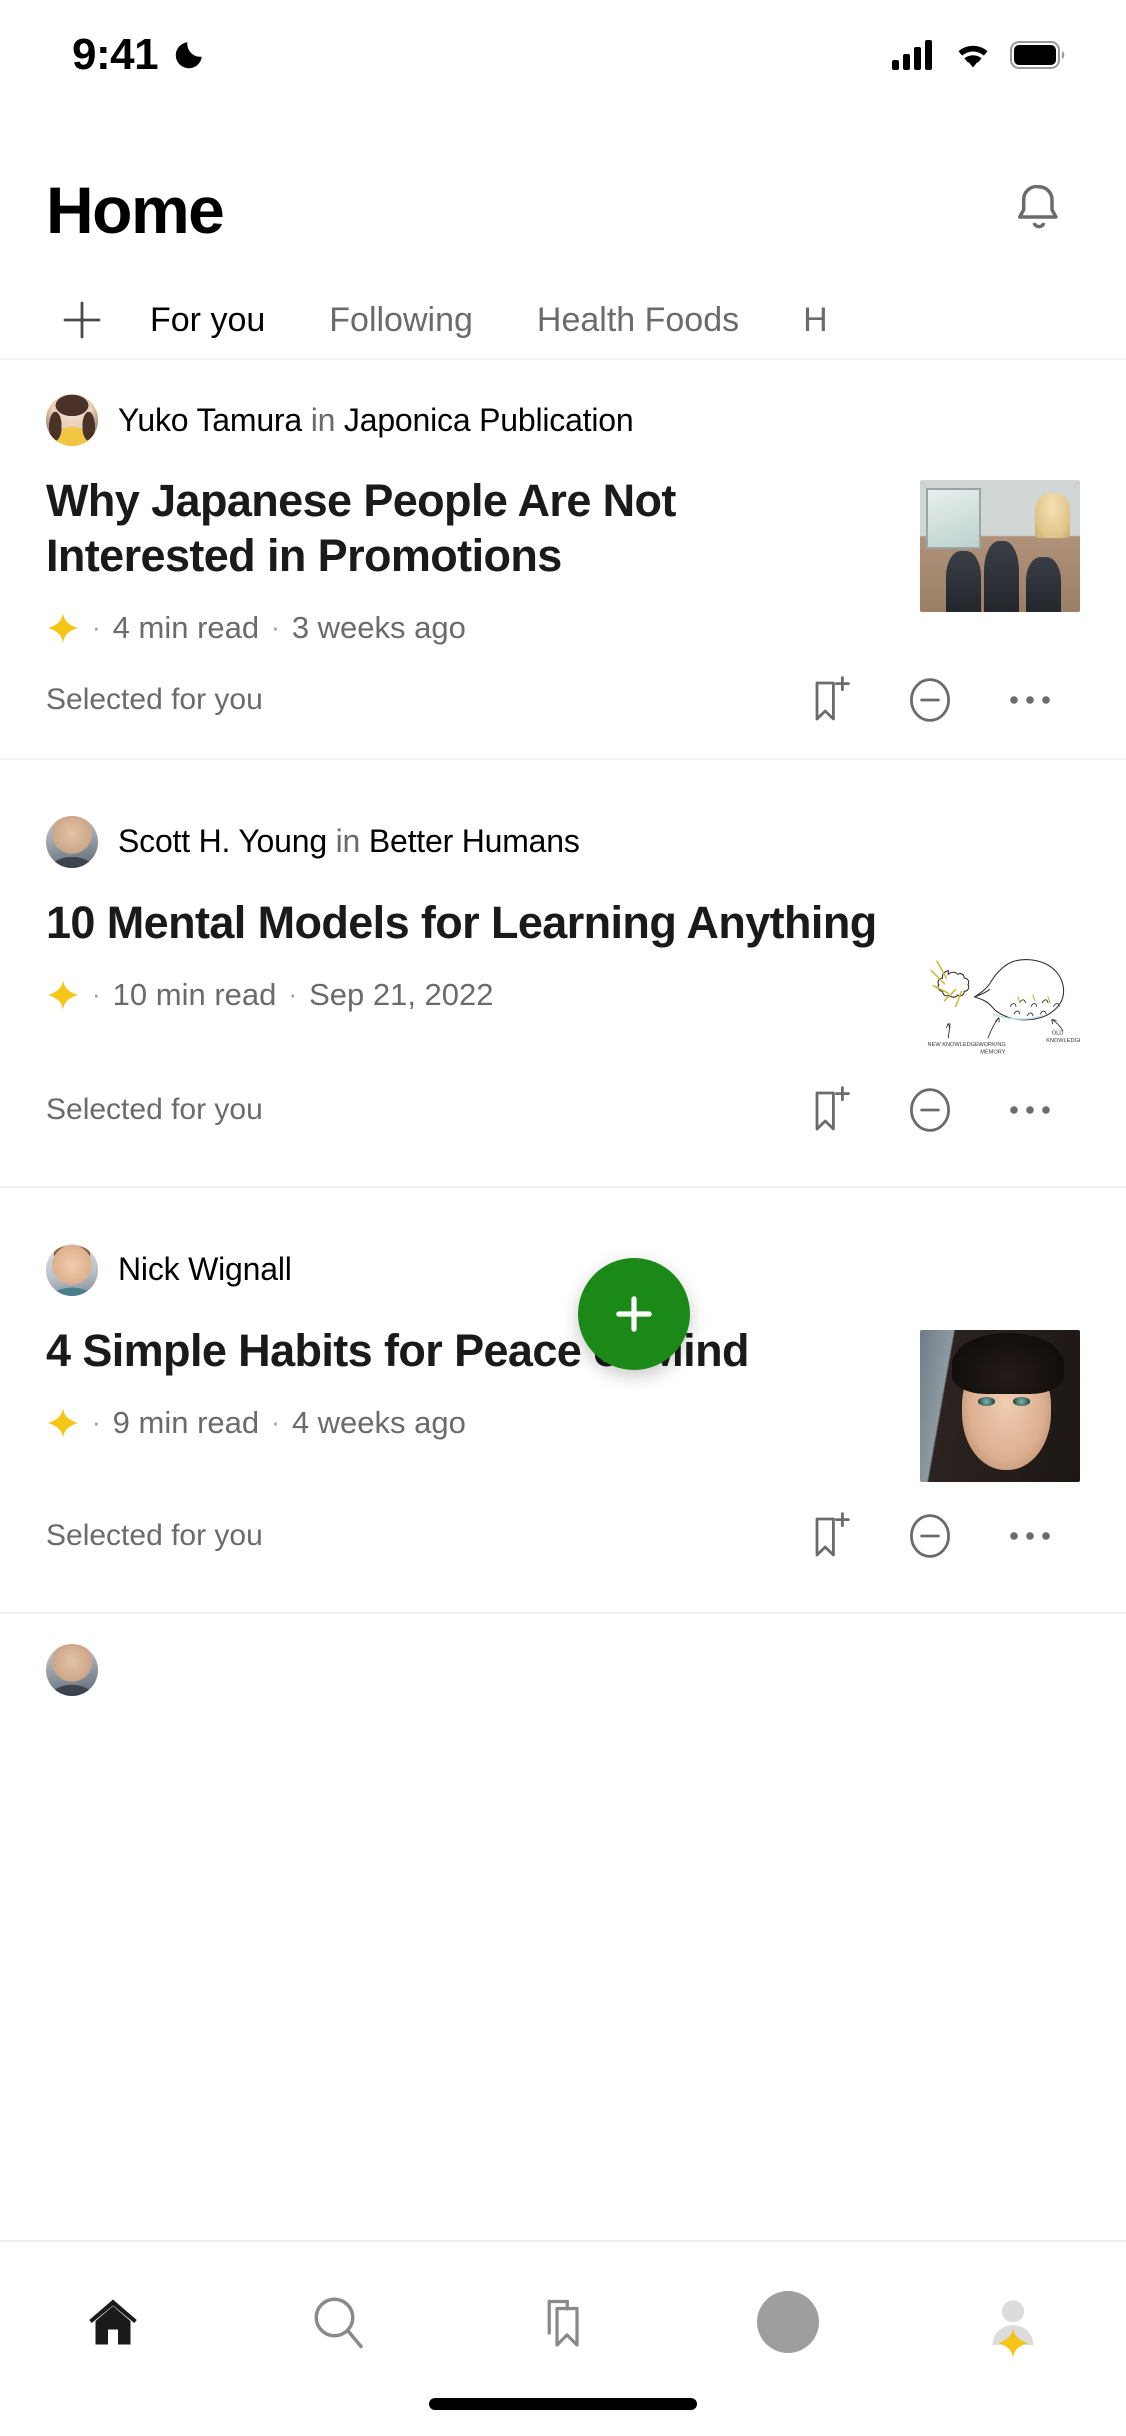 The image size is (1126, 2436). I want to click on bookmarks-icon, so click(563, 2323).